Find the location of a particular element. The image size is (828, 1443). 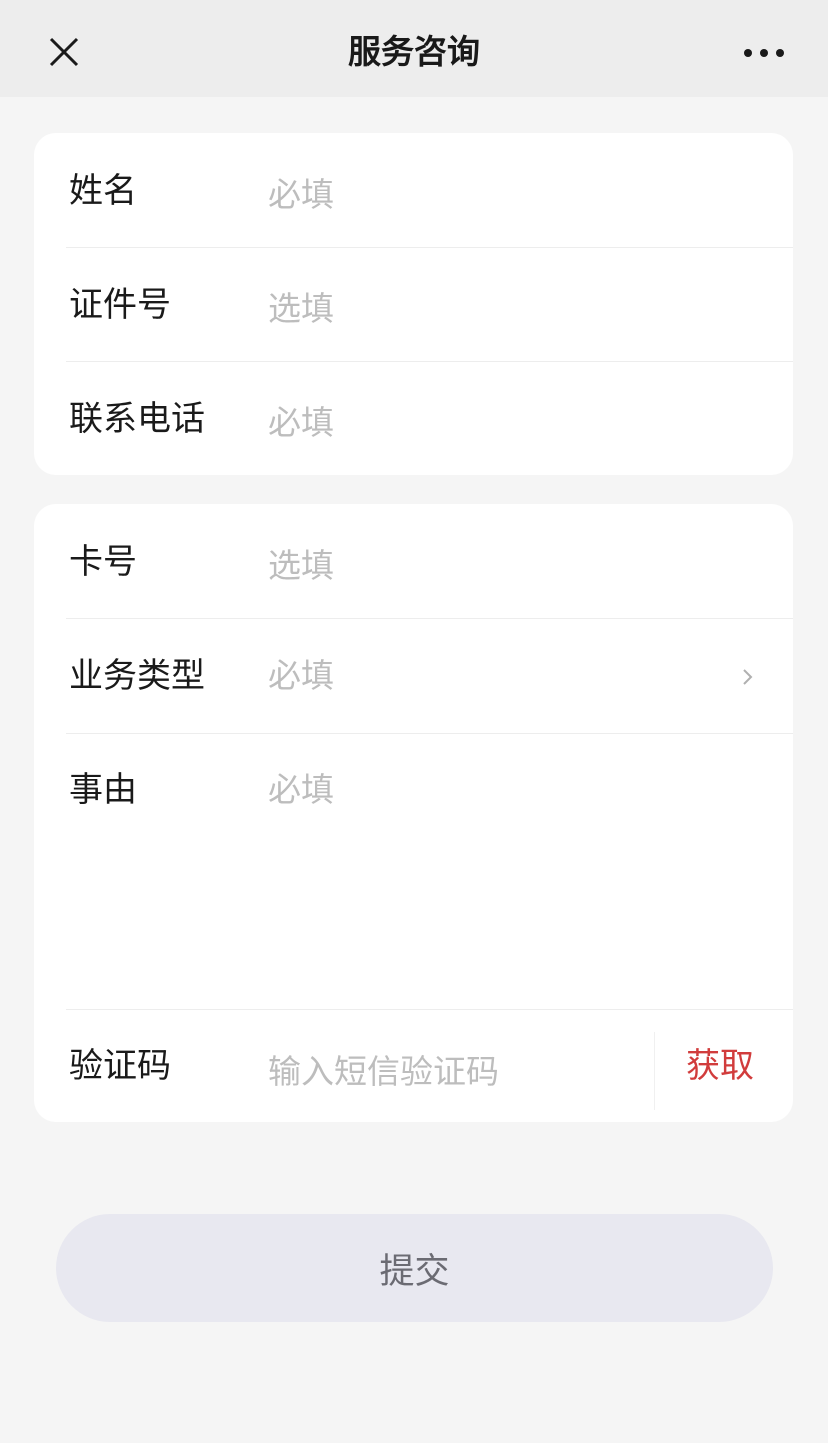

business-type-select is located at coordinates (500, 676).